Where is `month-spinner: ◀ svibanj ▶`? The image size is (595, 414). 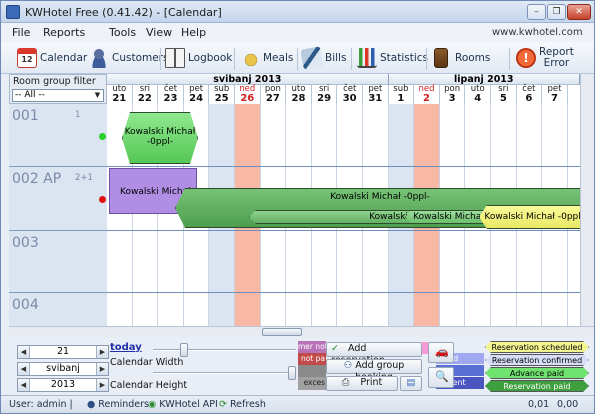 month-spinner: ◀ svibanj ▶ is located at coordinates (63, 369).